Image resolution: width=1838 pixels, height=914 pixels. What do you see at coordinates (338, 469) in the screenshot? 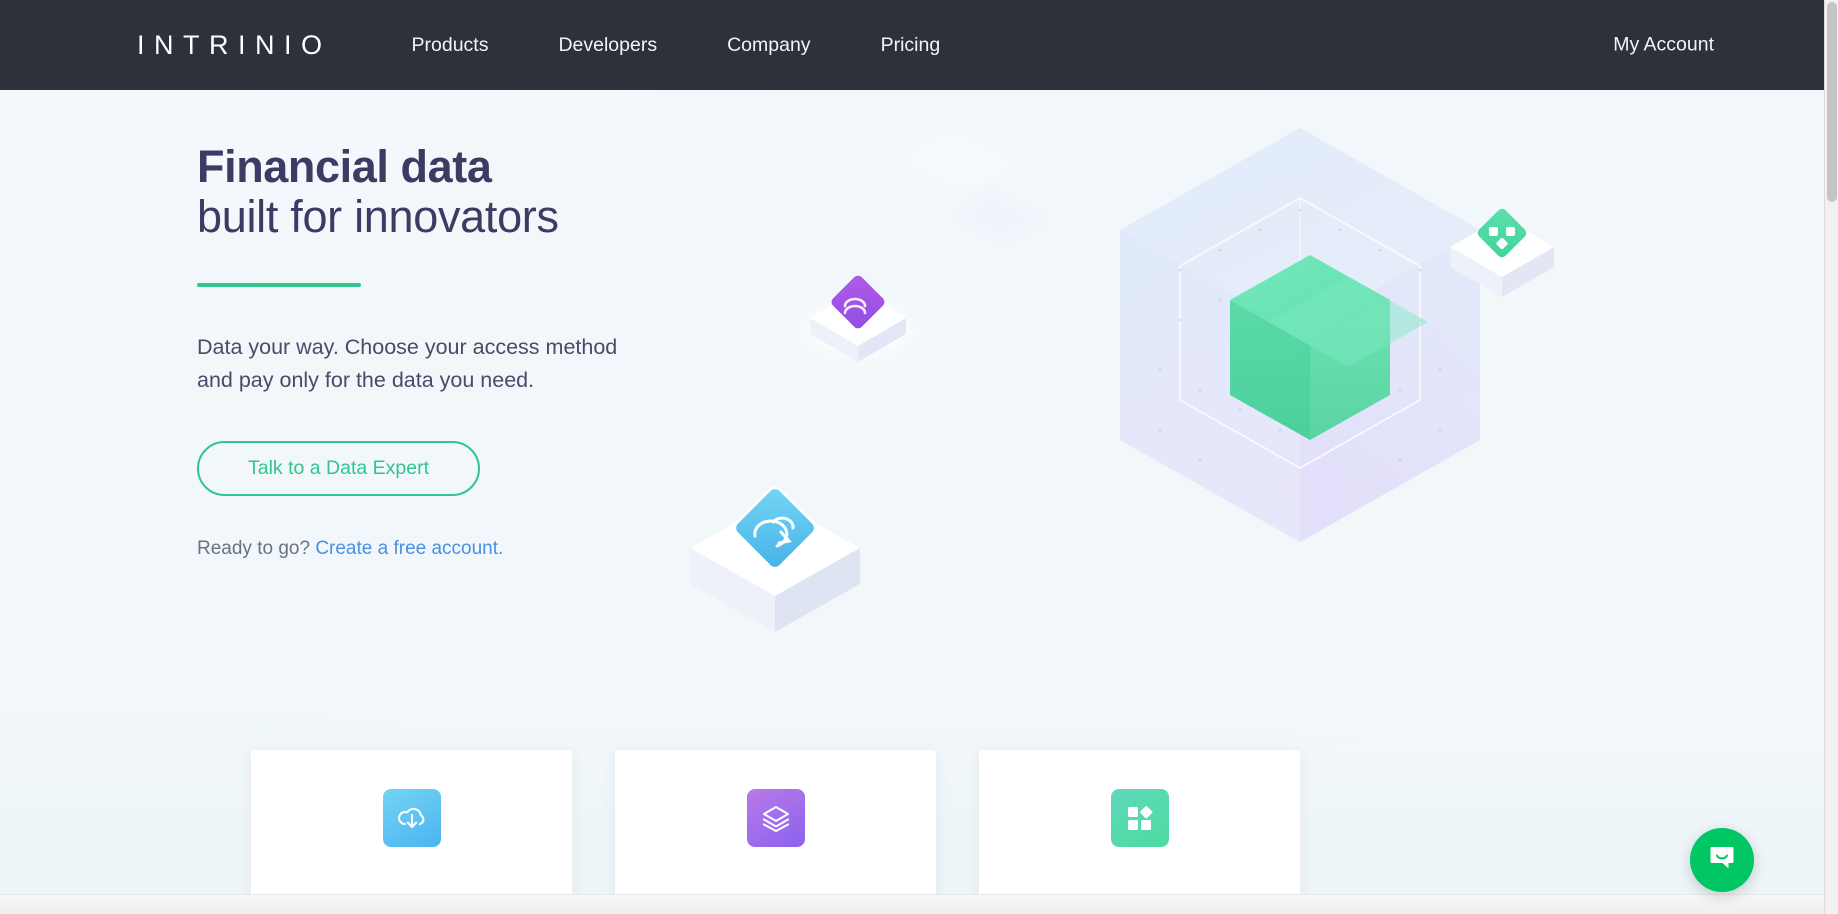
I see `talk-to-data-expert-button: Talk to a Data Expert` at bounding box center [338, 469].